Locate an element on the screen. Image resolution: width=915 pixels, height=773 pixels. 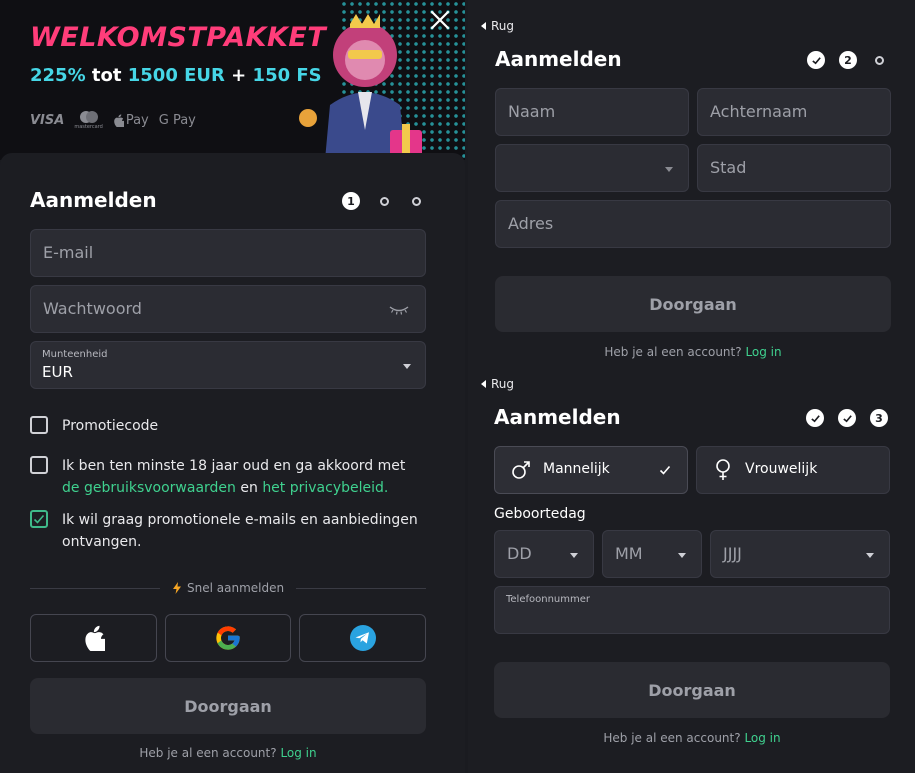
back-link-step3: Rug is located at coordinates (497, 384).